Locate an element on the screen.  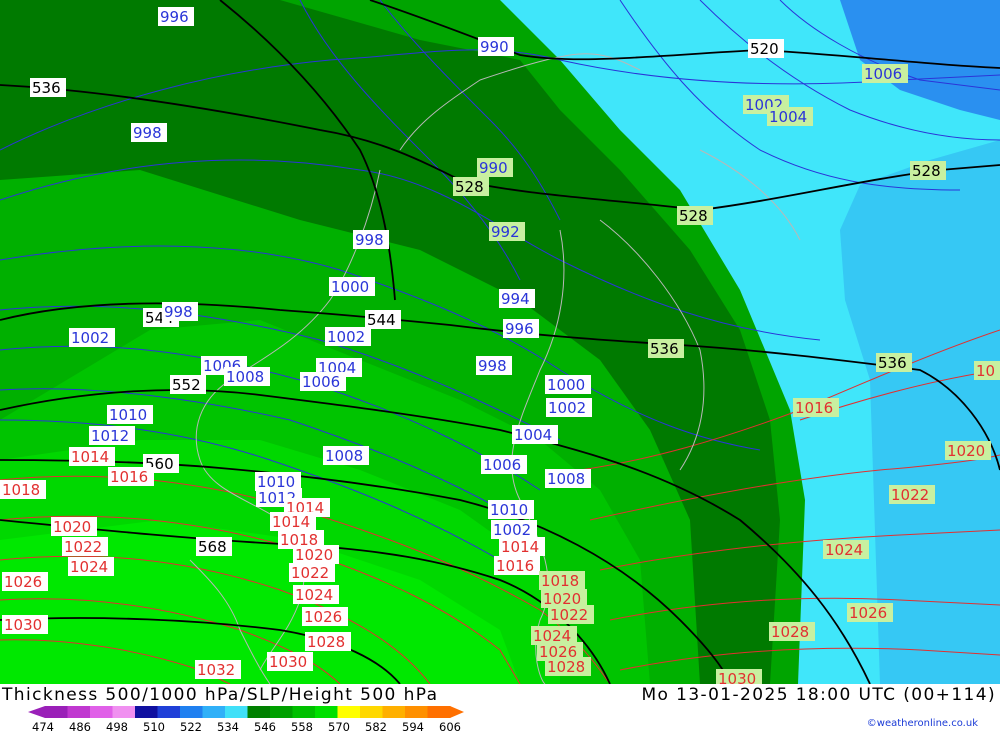
svg-text: 1012 is located at coordinates (110, 436).